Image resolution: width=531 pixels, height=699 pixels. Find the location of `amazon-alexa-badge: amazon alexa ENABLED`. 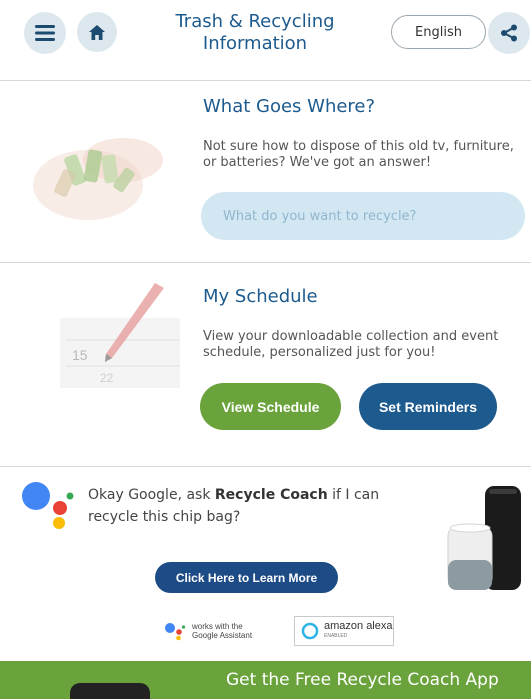

amazon-alexa-badge: amazon alexa ENABLED is located at coordinates (344, 631).